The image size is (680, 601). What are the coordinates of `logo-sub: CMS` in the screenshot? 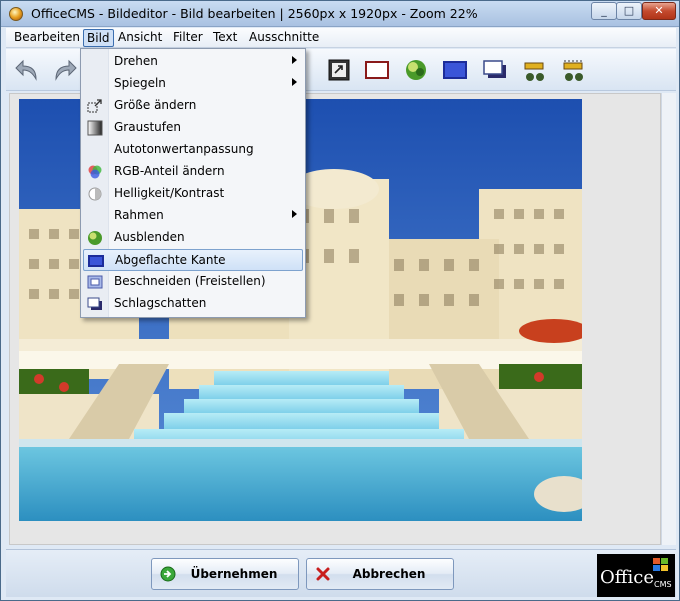 It's located at (663, 584).